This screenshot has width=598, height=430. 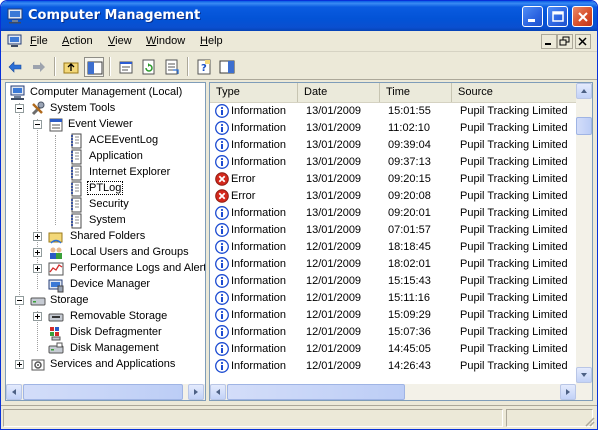 What do you see at coordinates (149, 67) in the screenshot?
I see `refresh-button` at bounding box center [149, 67].